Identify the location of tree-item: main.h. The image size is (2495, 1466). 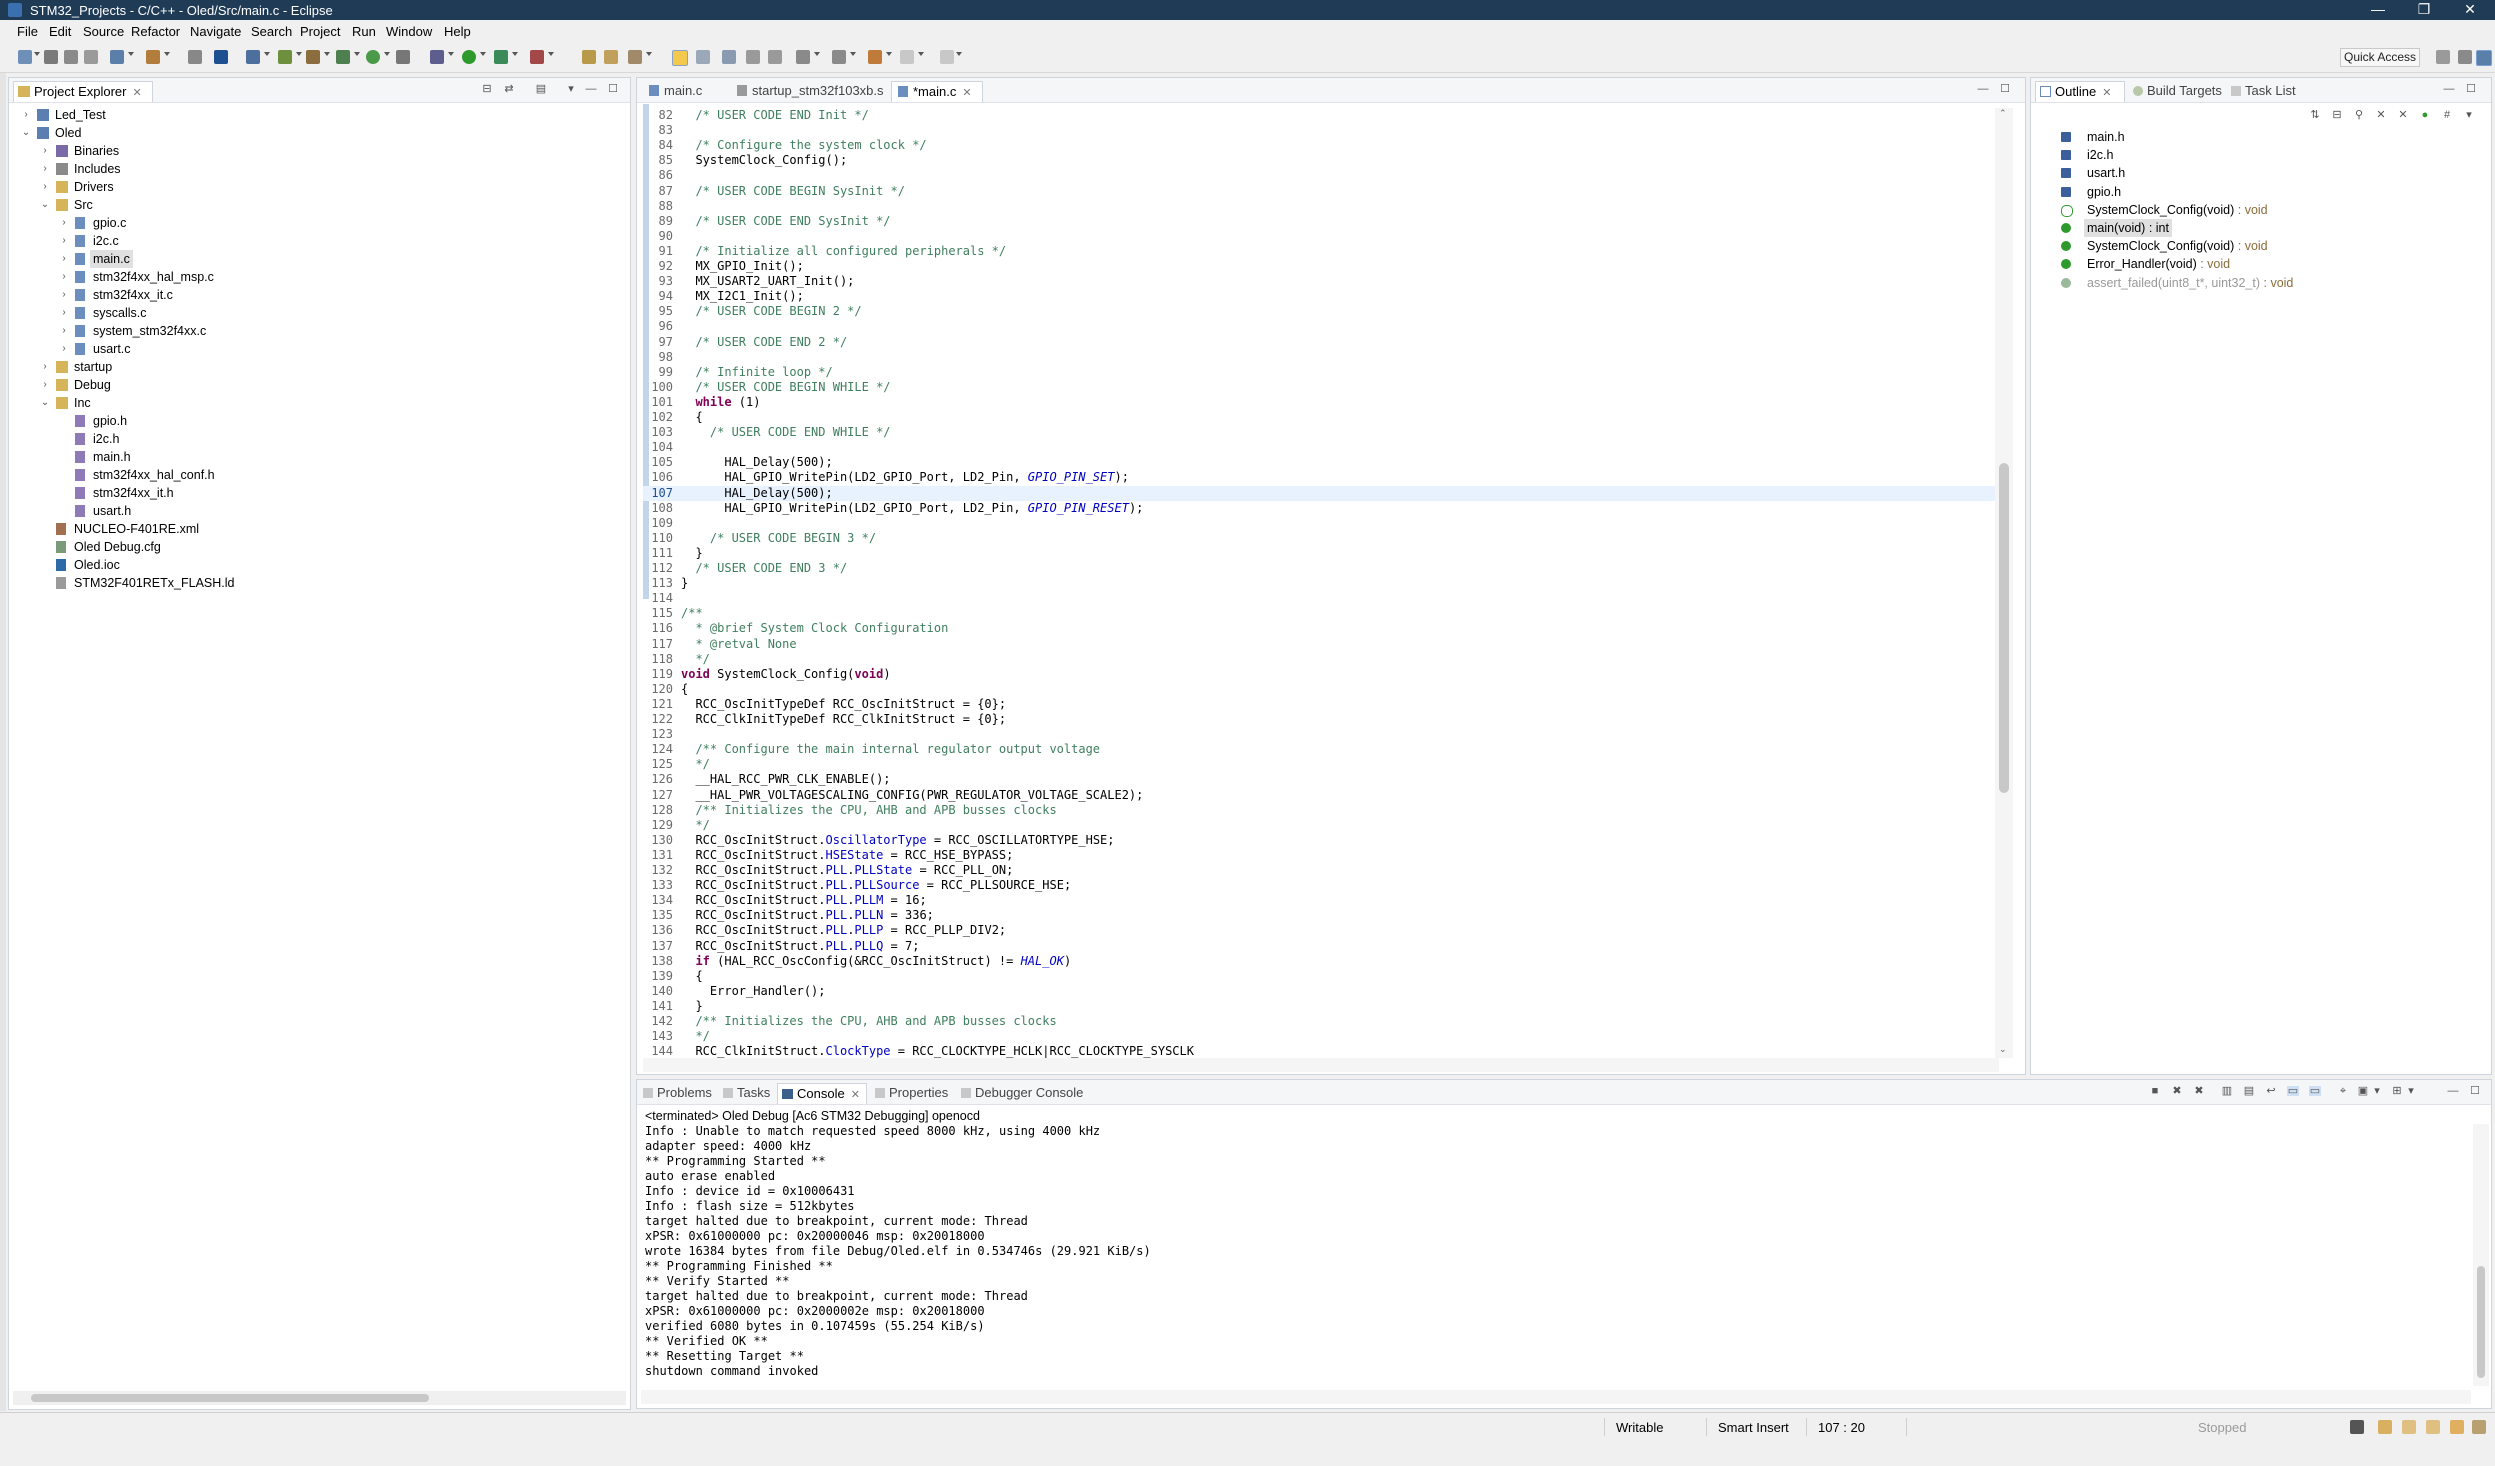
(309, 457).